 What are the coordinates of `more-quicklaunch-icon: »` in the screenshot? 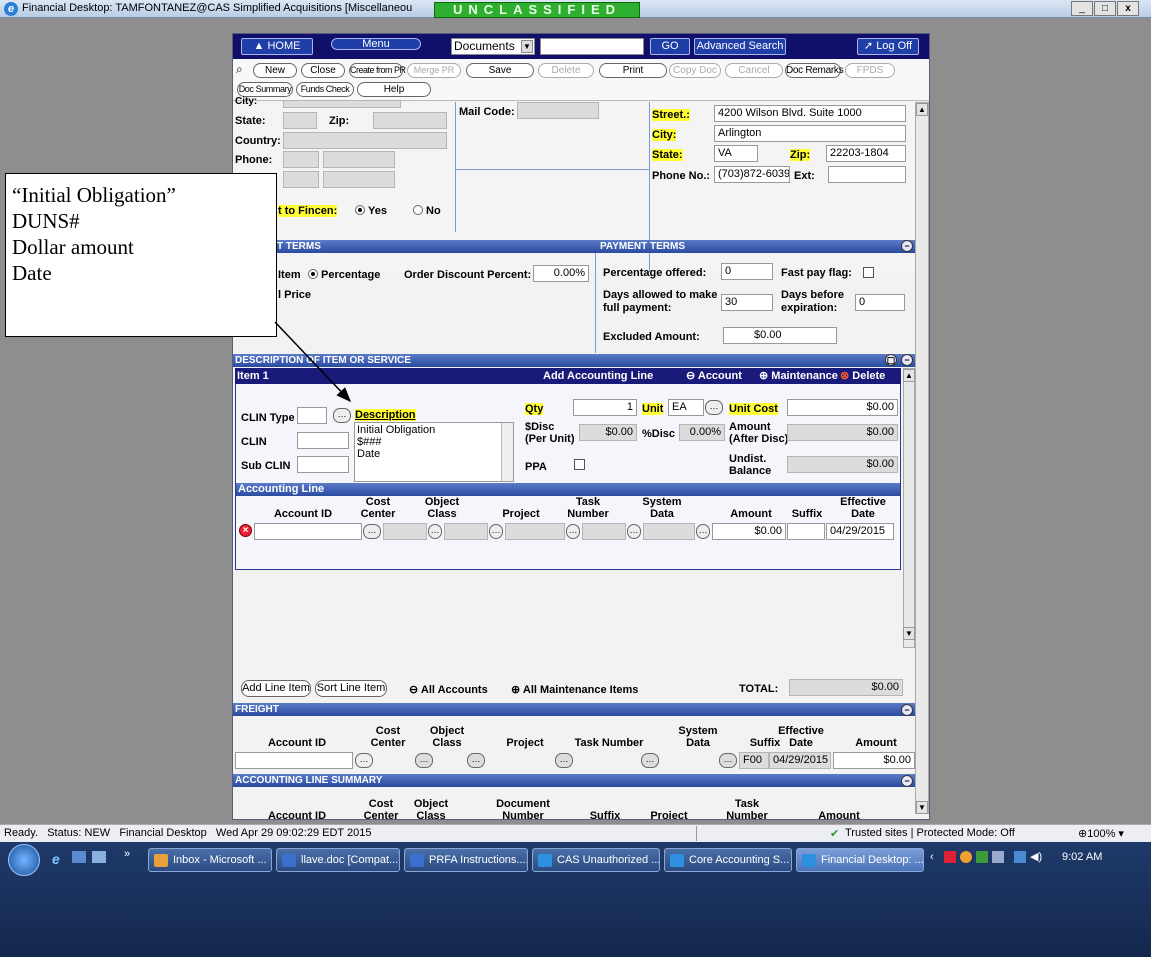 It's located at (127, 854).